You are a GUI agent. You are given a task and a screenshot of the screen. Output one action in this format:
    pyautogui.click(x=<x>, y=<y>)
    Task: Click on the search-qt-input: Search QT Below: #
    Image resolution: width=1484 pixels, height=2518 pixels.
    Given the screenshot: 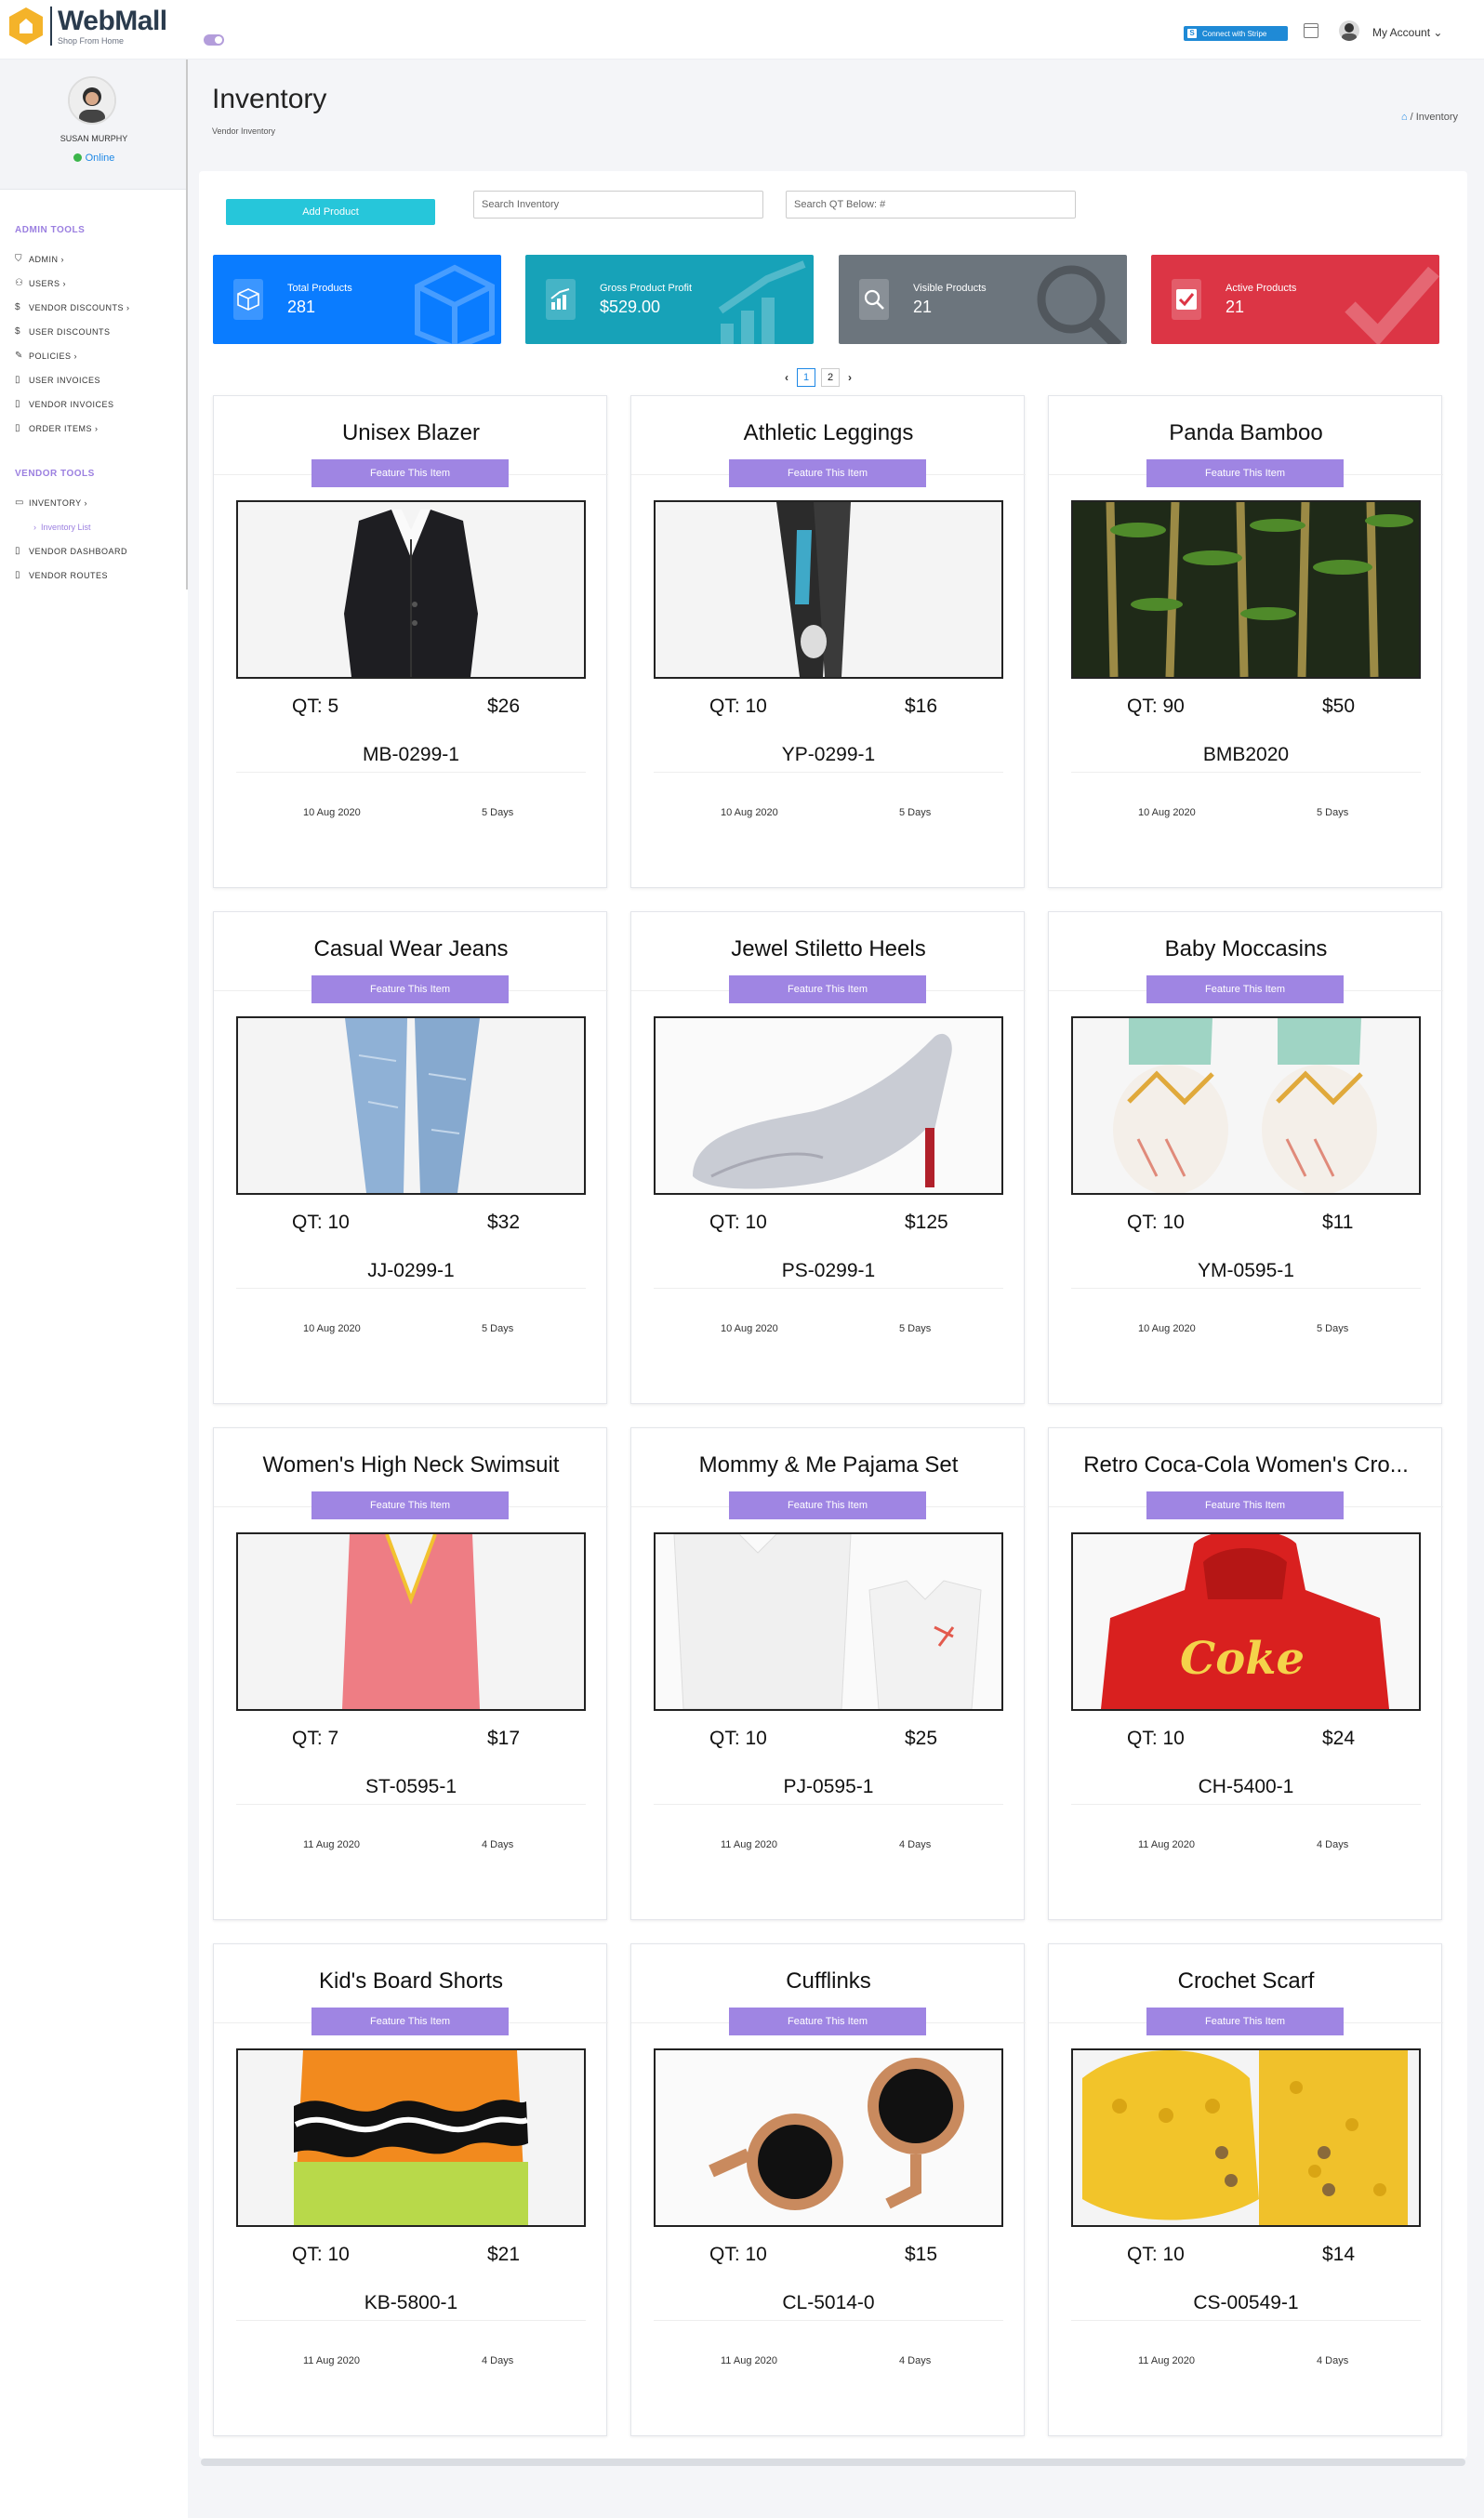 What is the action you would take?
    pyautogui.click(x=931, y=205)
    